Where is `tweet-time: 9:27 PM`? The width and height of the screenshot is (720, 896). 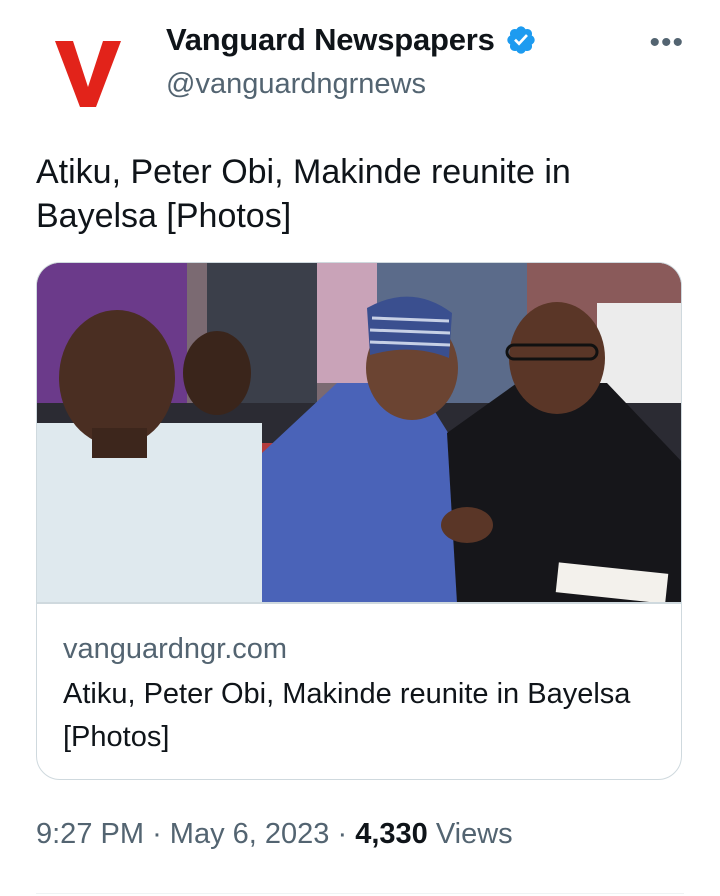
tweet-time: 9:27 PM is located at coordinates (90, 834).